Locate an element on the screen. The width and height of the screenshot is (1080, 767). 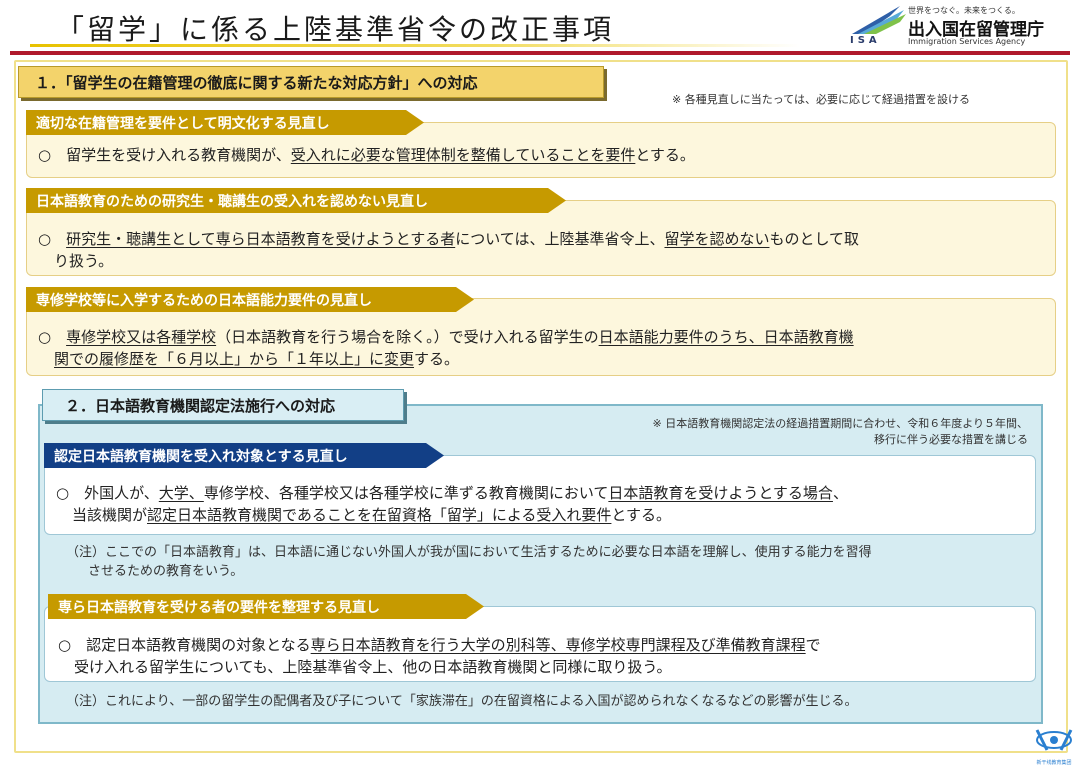
section1-item3-tab: 専修学校等に入学するための日本語能力要件の見直し is located at coordinates (250, 299).